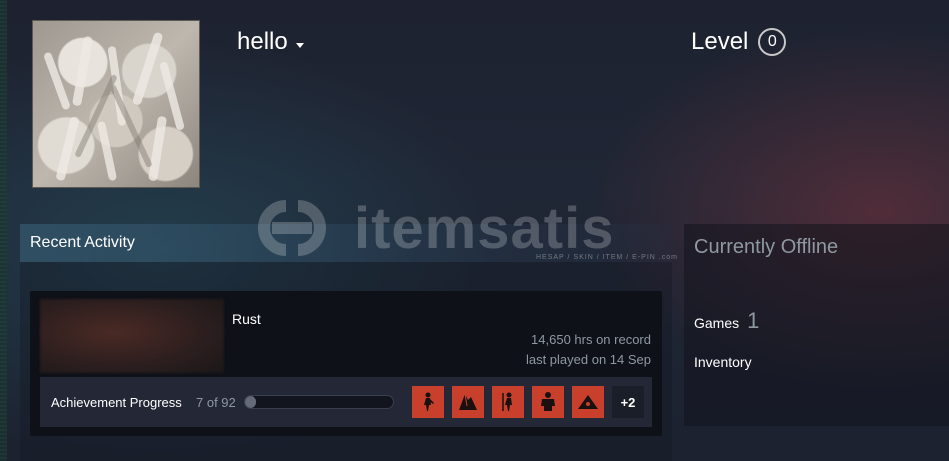  I want to click on avatar-image, so click(114, 106).